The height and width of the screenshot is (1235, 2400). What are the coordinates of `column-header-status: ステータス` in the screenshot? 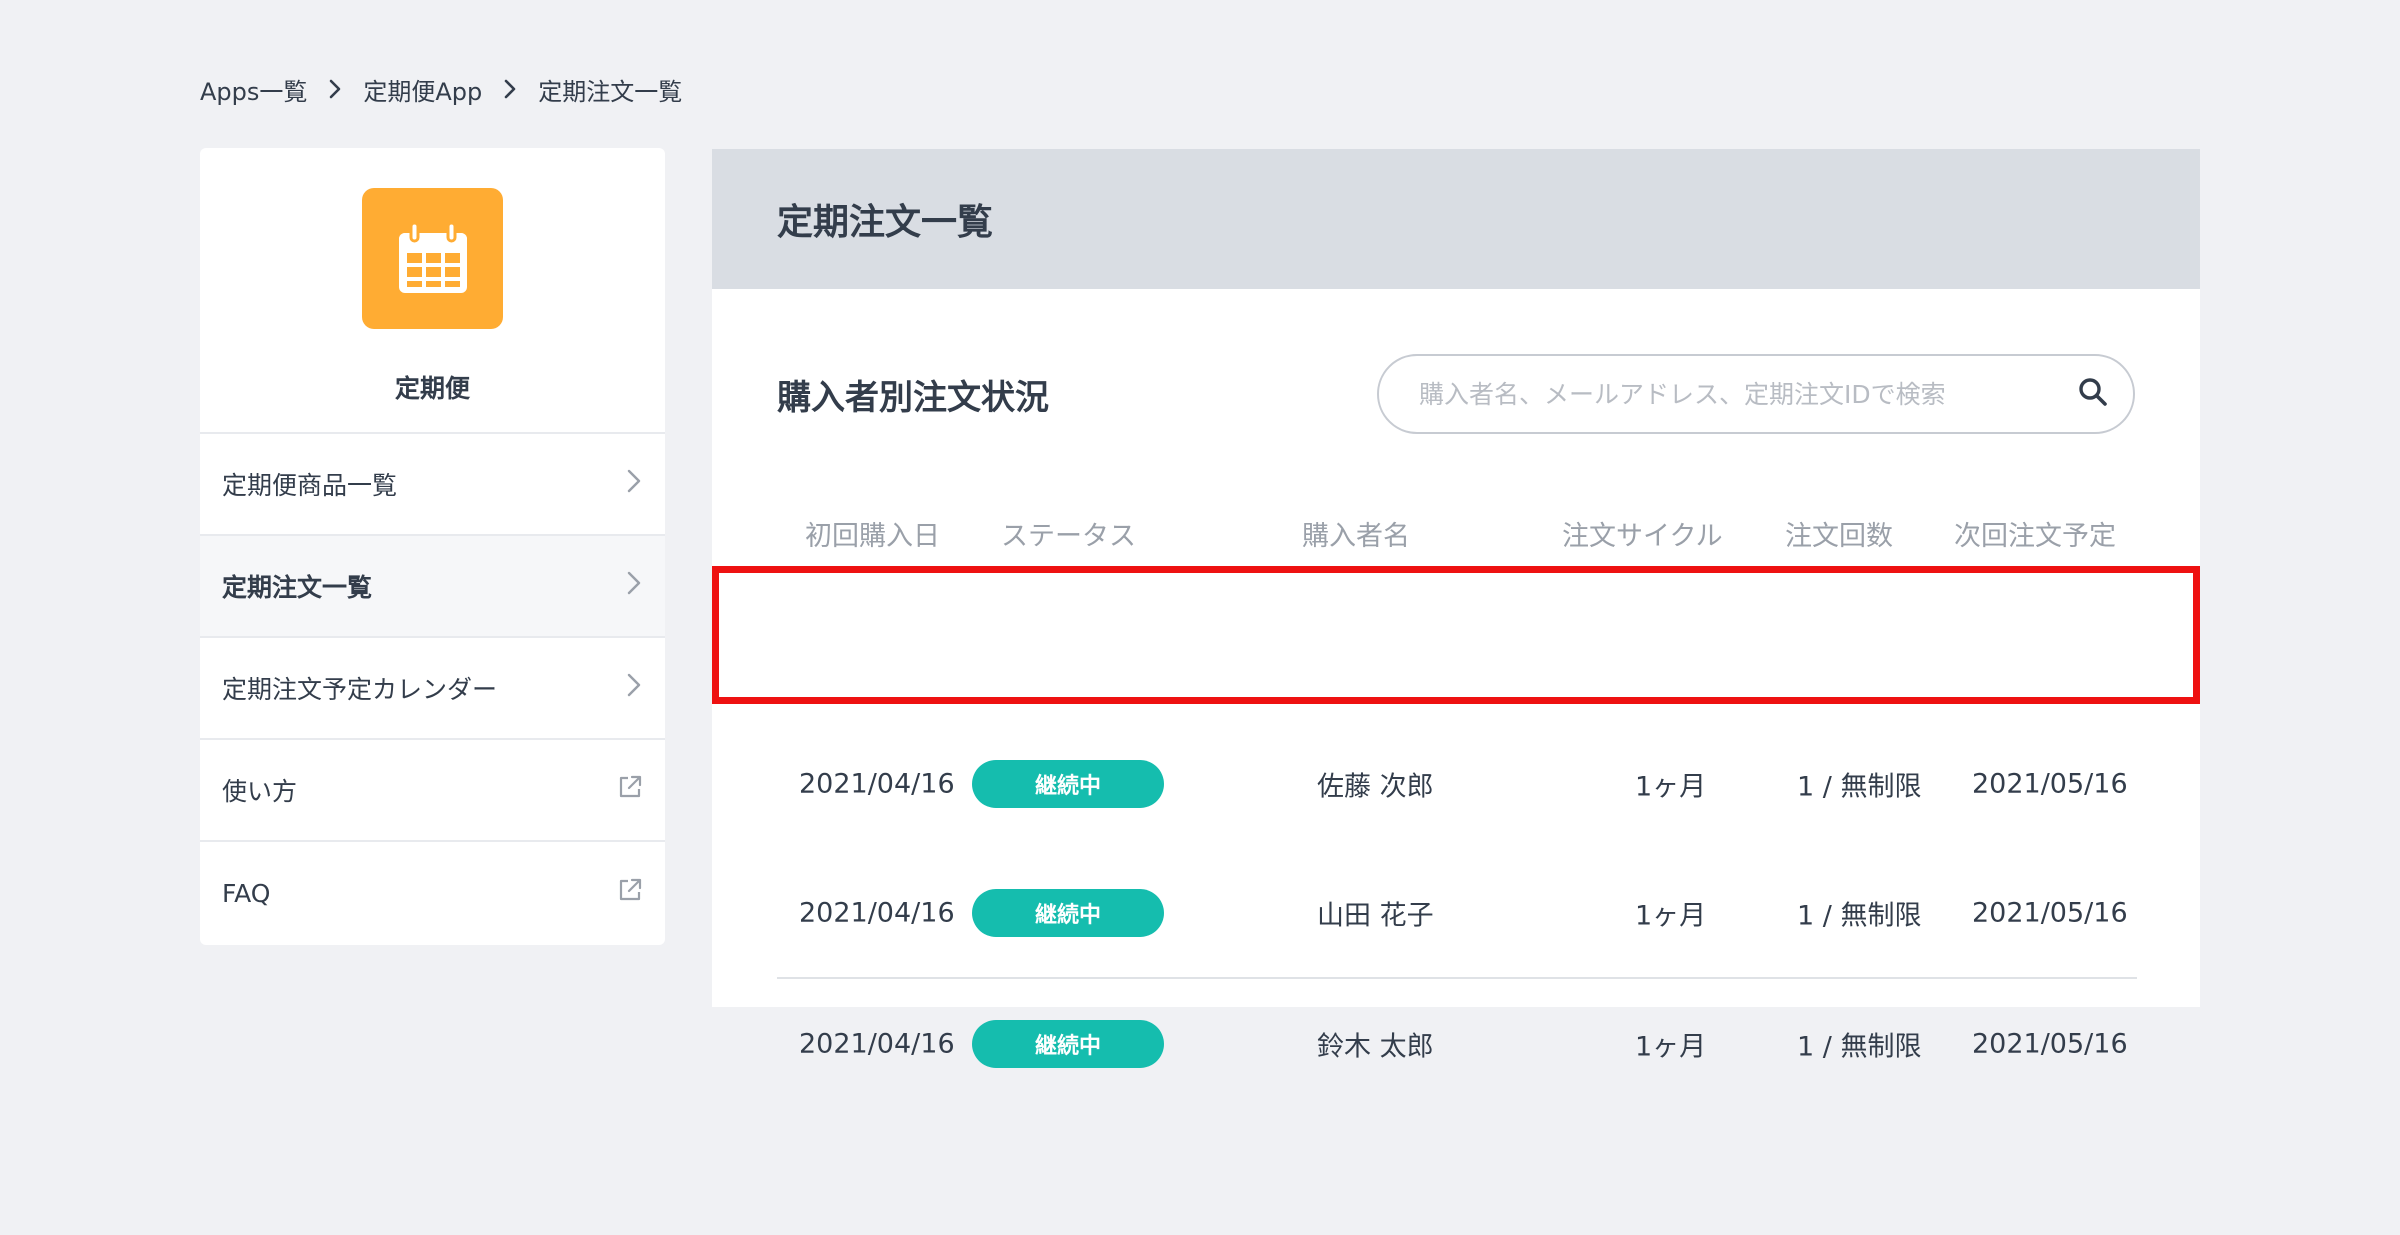 It's located at (1068, 536).